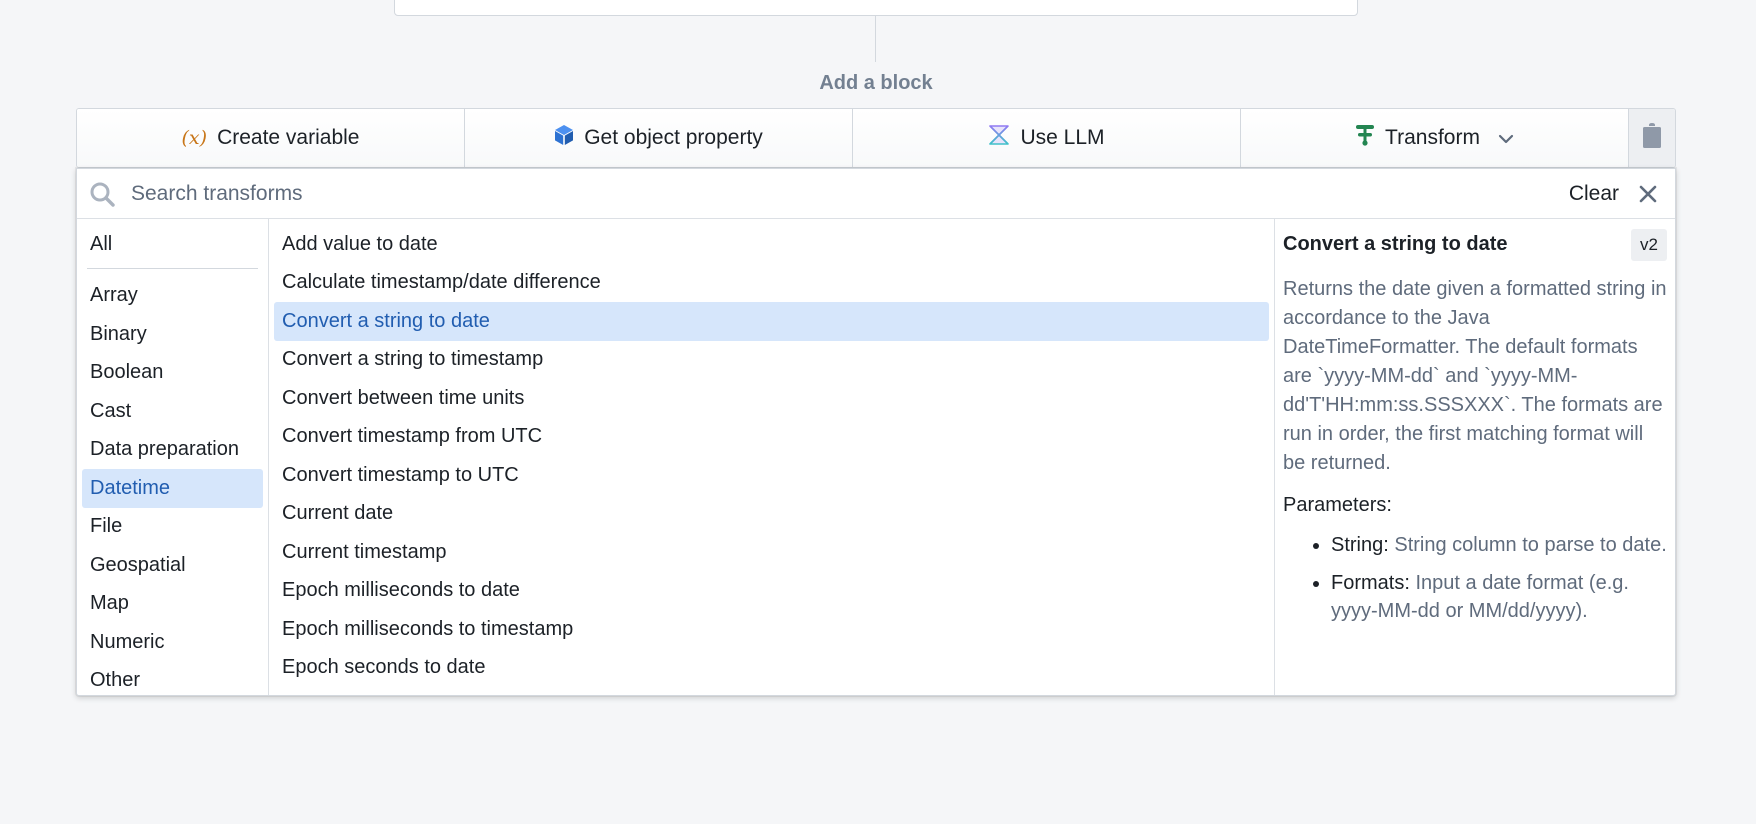  I want to click on category-datetime: Datetime, so click(172, 488).